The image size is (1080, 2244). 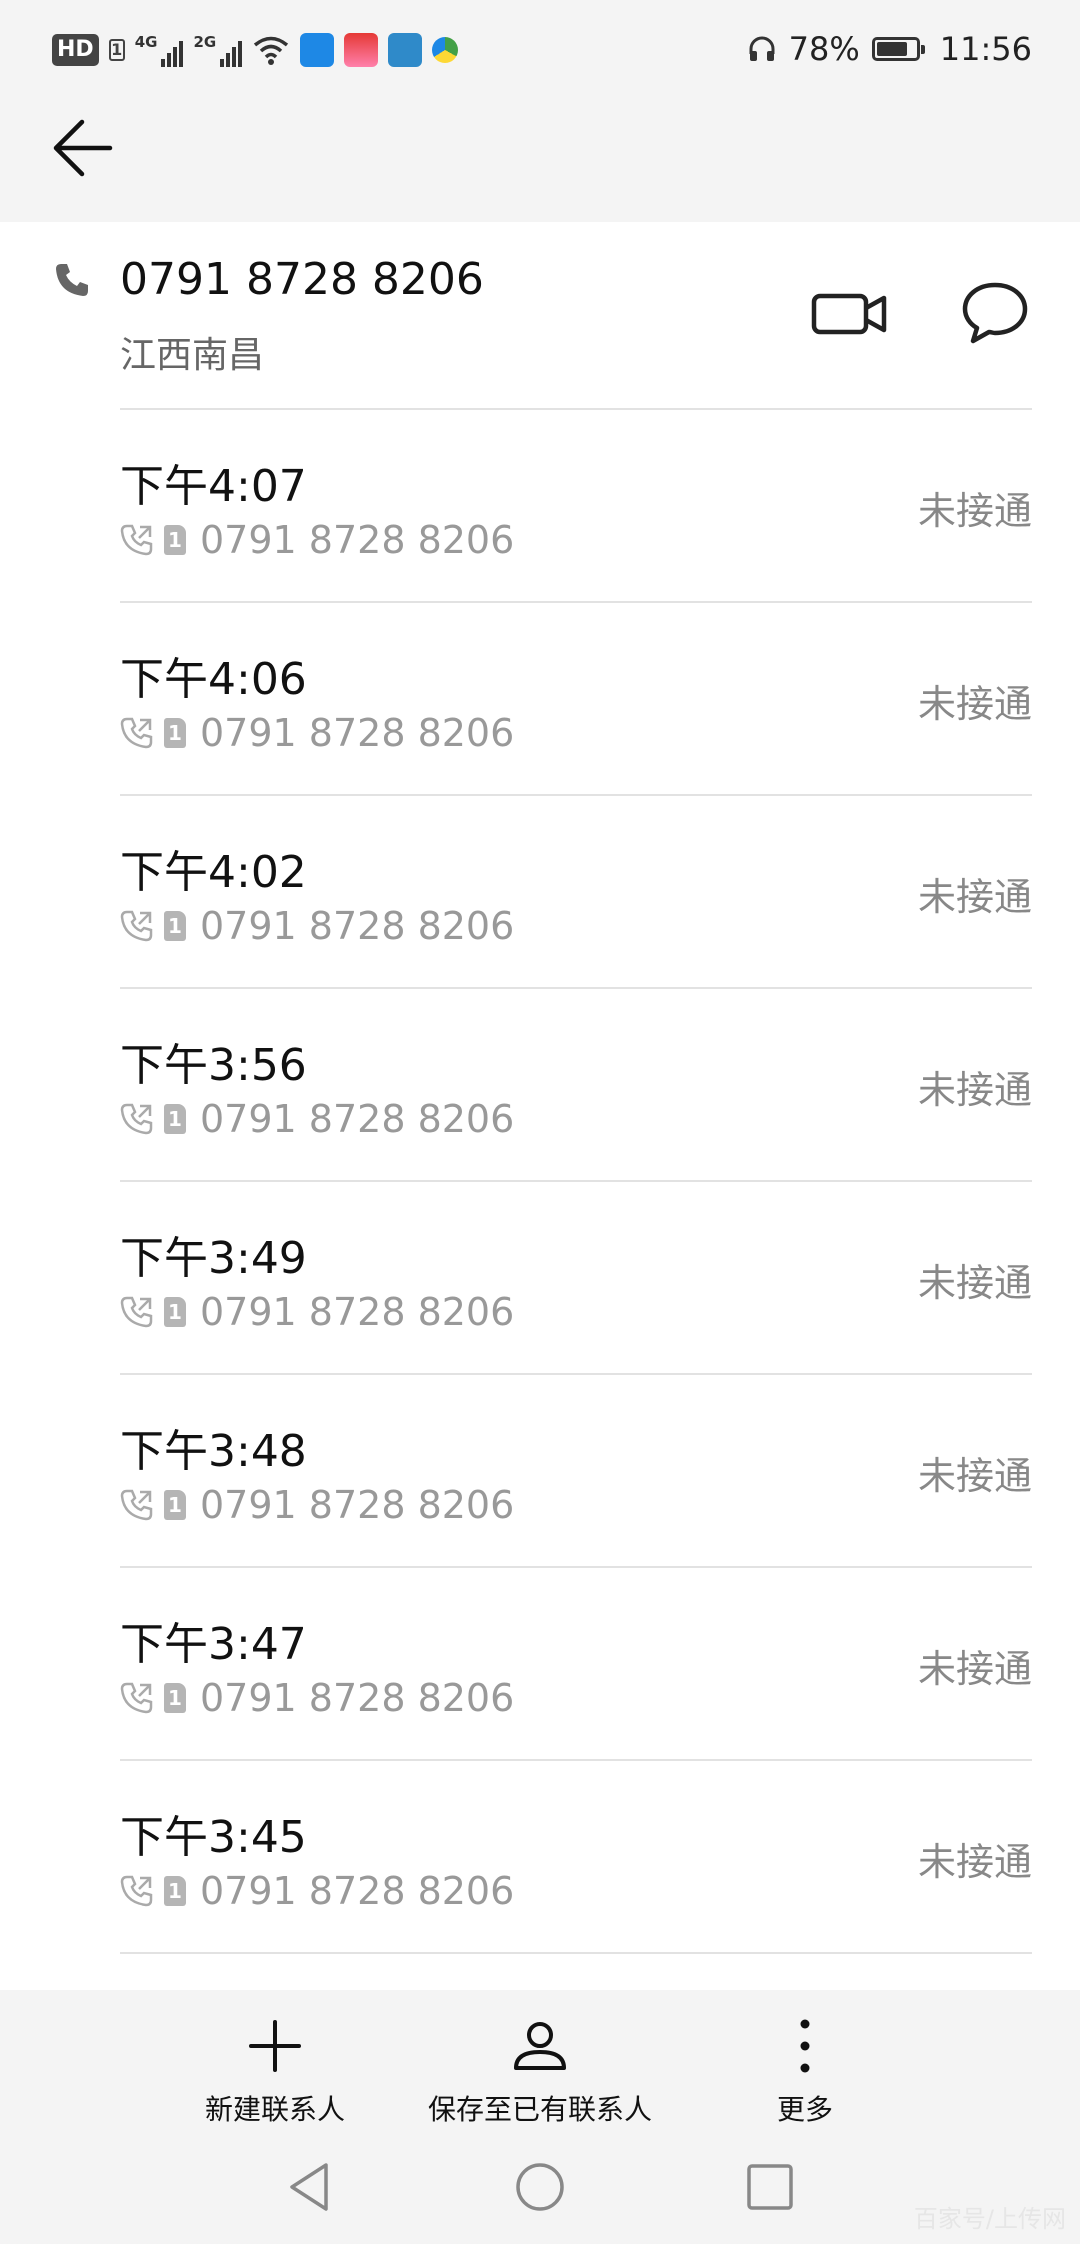 I want to click on call-time: 下午3:48, so click(x=213, y=1451).